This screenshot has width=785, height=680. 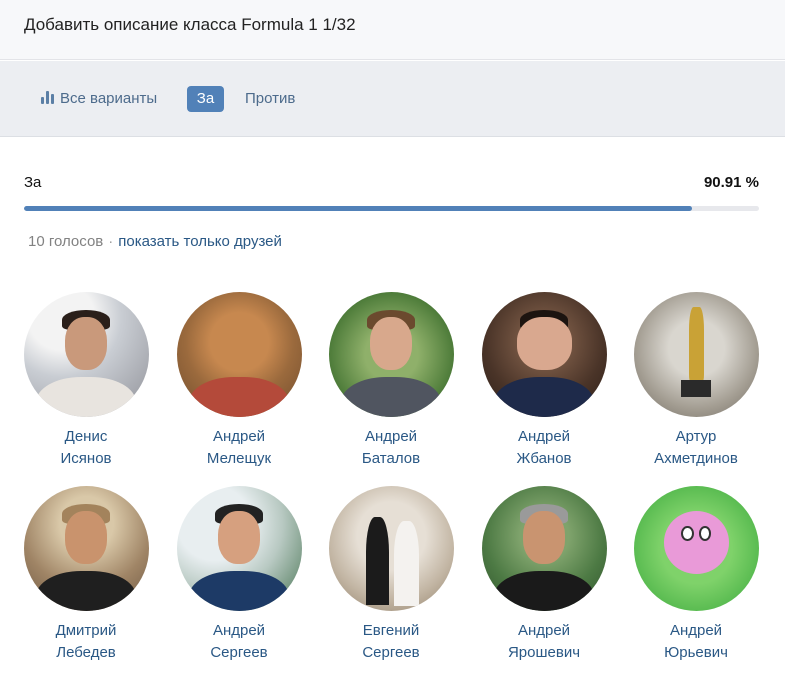 I want to click on voter-card: Андрей Жбанов, so click(x=544, y=381).